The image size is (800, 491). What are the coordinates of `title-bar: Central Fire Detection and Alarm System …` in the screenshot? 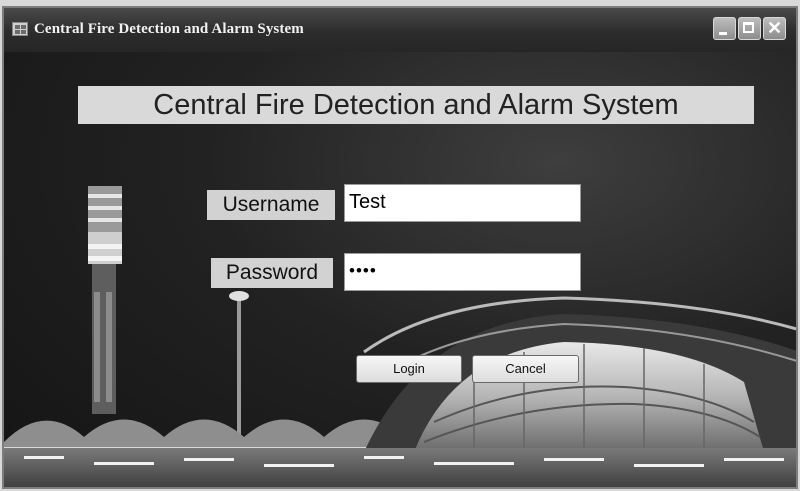 It's located at (400, 30).